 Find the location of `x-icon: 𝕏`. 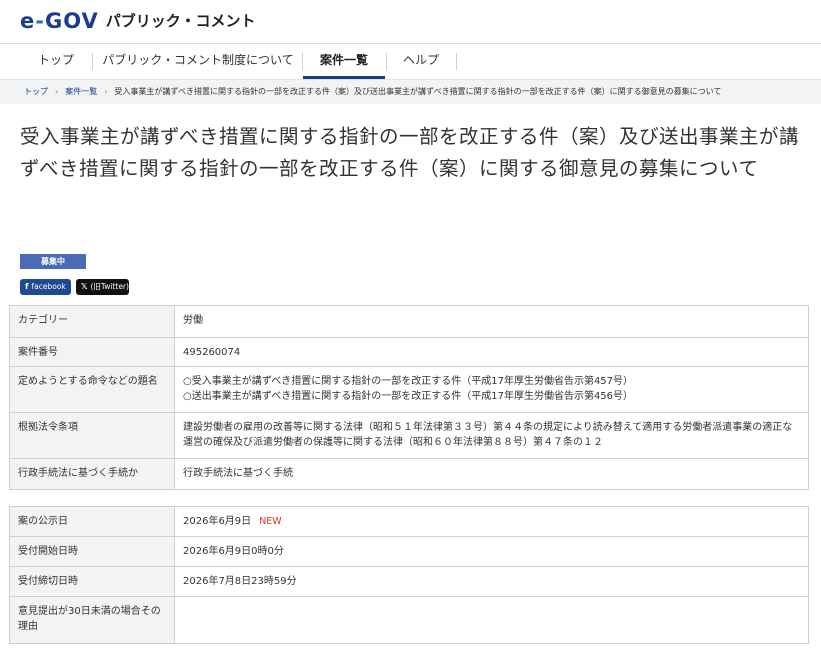

x-icon: 𝕏 is located at coordinates (84, 286).